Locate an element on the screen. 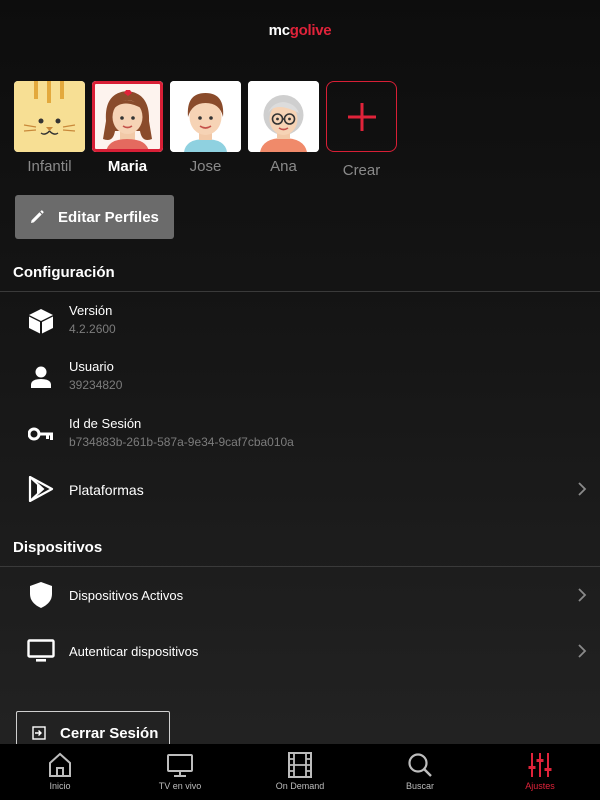  app-logo: mcgolive is located at coordinates (300, 30).